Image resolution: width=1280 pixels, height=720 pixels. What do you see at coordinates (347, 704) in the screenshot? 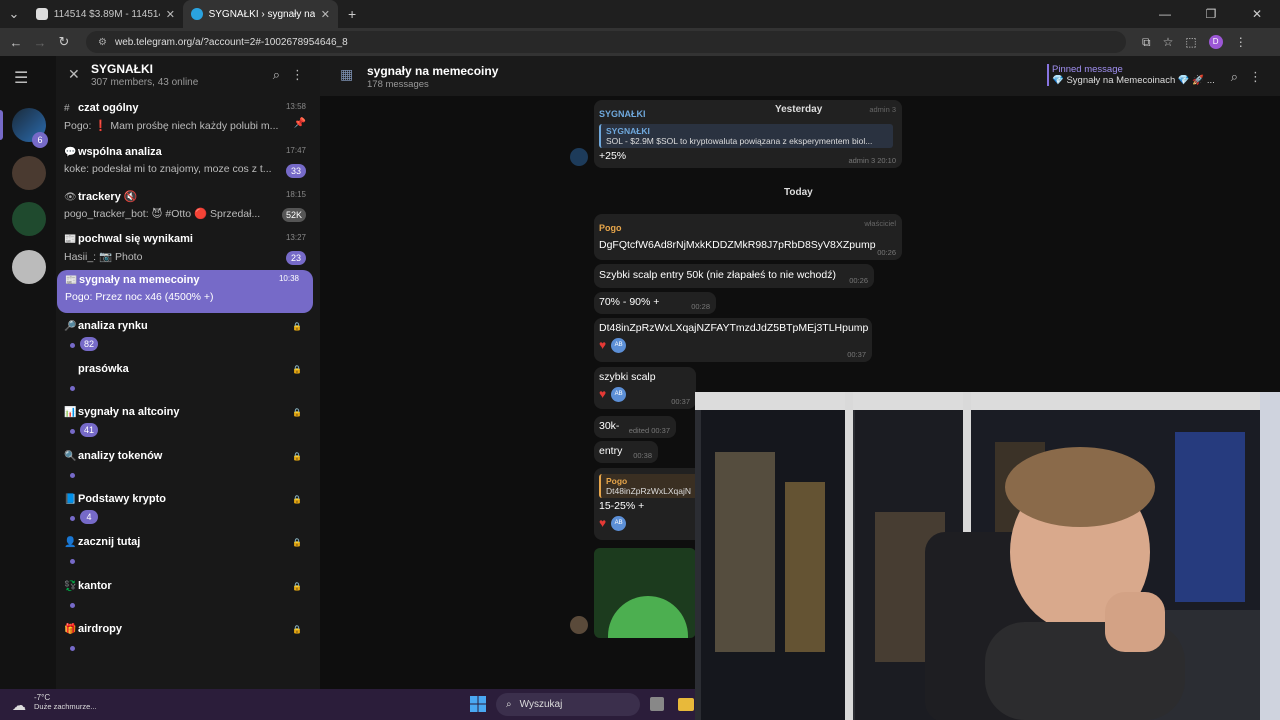
I see `windows-taskbar: ☁ -7°C Duże zachmurze... ⌕ Wyszukaj` at bounding box center [347, 704].